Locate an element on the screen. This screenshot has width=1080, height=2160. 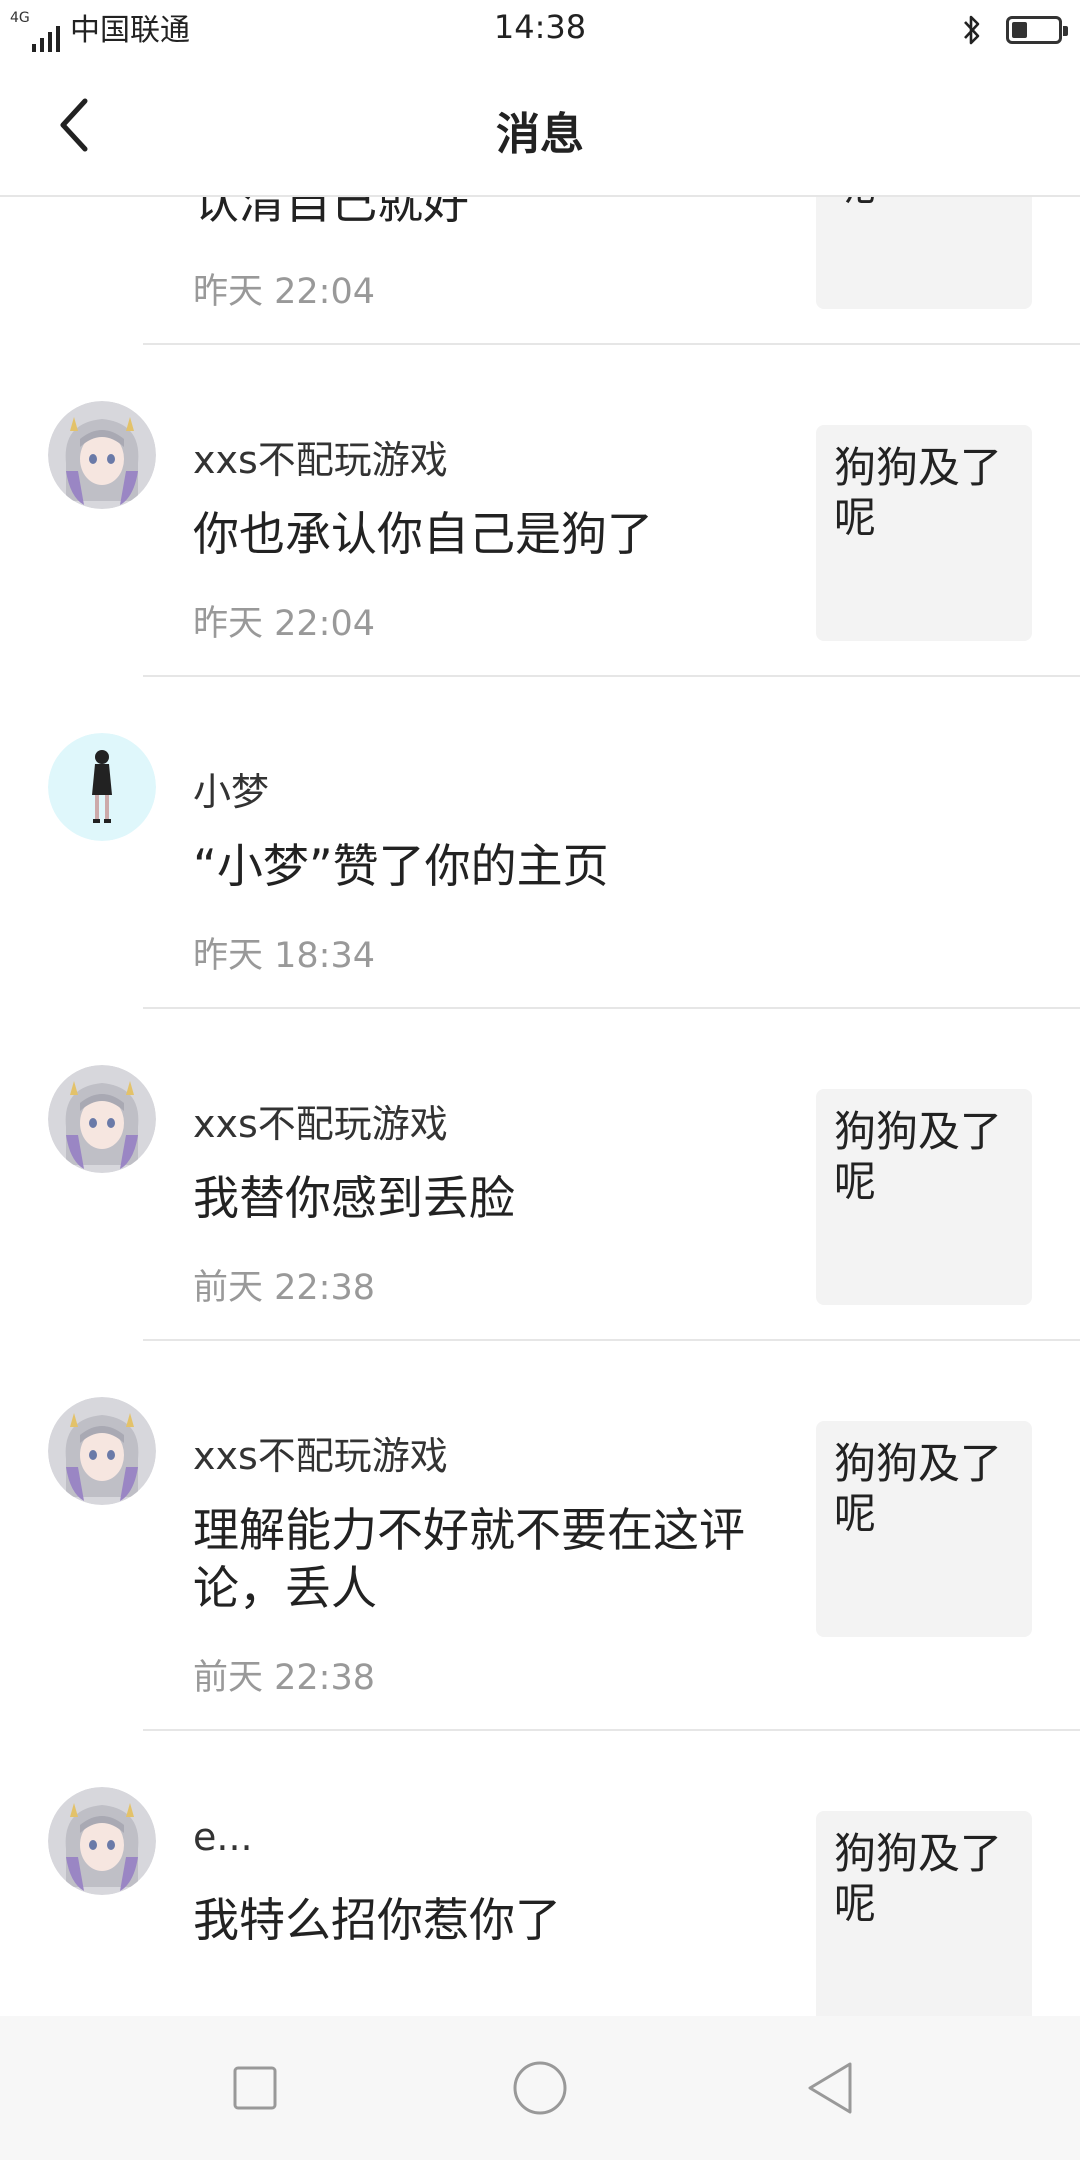
page-title: 消息 is located at coordinates (540, 134).